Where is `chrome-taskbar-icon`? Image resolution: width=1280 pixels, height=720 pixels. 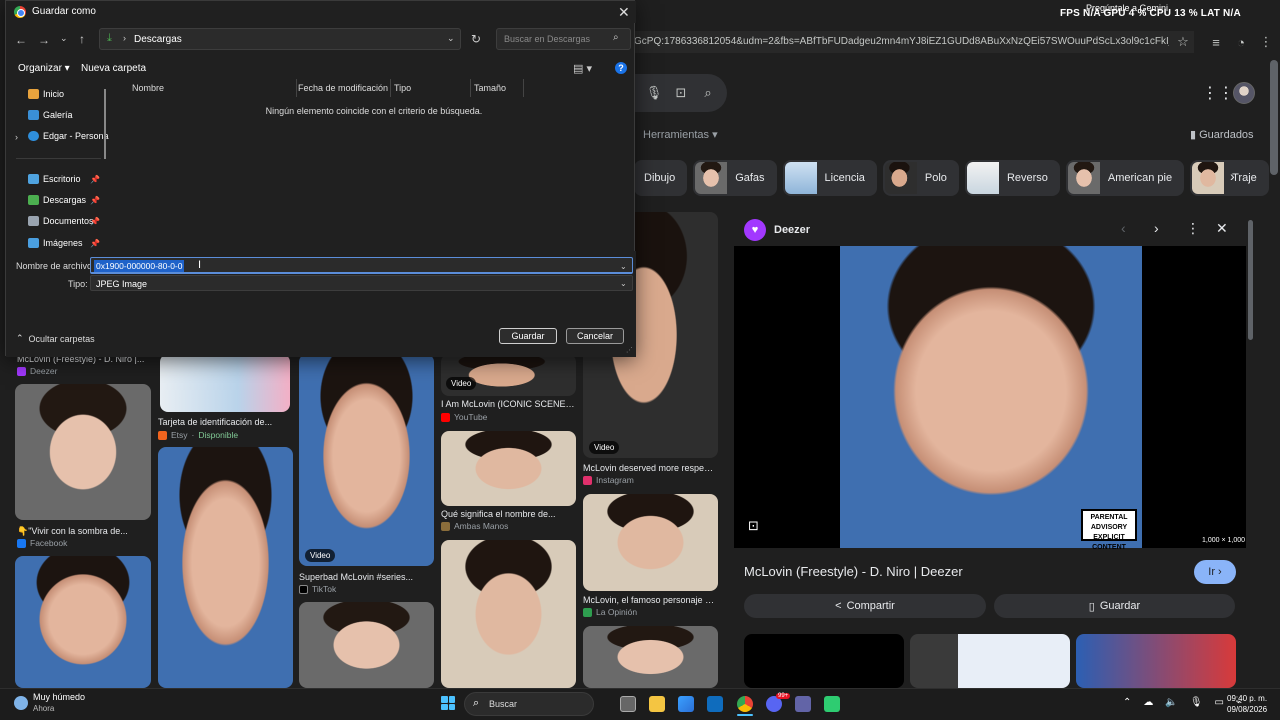
chrome-taskbar-icon is located at coordinates (745, 704).